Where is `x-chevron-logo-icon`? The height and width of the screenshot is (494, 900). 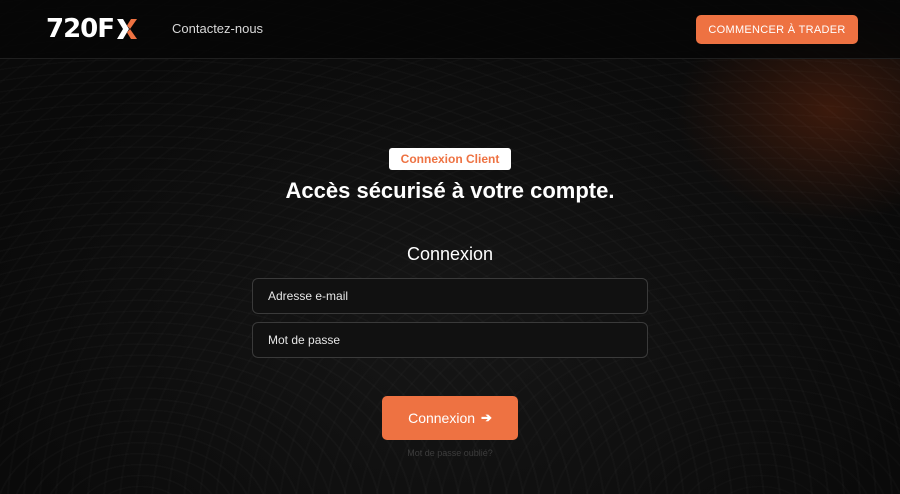
x-chevron-logo-icon is located at coordinates (127, 29).